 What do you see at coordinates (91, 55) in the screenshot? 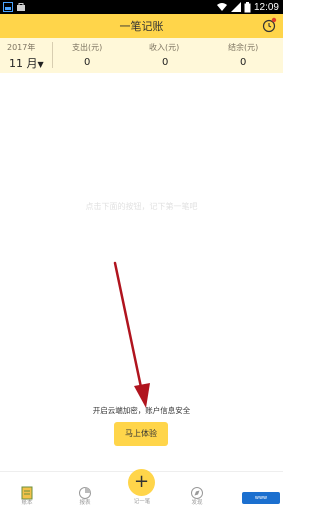
I see `expense-summary: 支出(元) 0` at bounding box center [91, 55].